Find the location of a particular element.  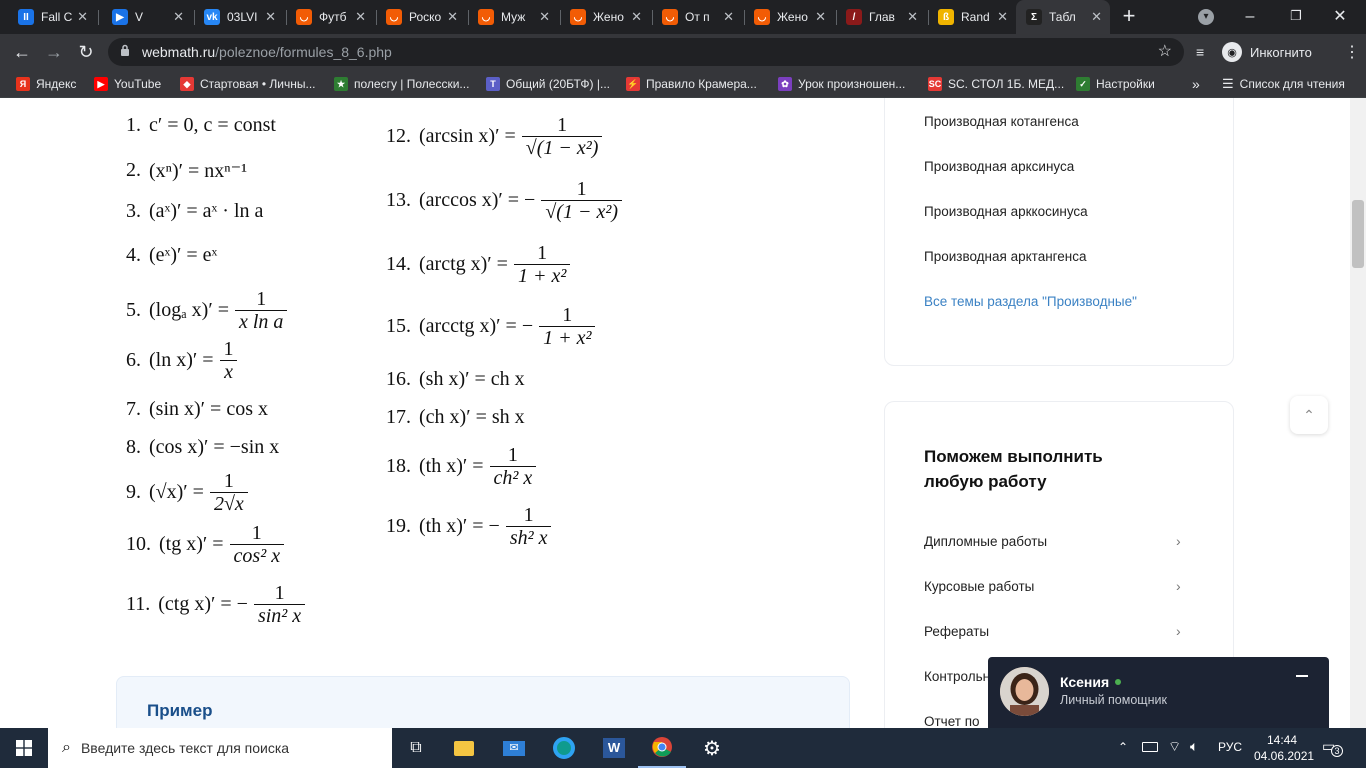

sidebar-topic-link: Производная котангенса is located at coordinates (1001, 121).